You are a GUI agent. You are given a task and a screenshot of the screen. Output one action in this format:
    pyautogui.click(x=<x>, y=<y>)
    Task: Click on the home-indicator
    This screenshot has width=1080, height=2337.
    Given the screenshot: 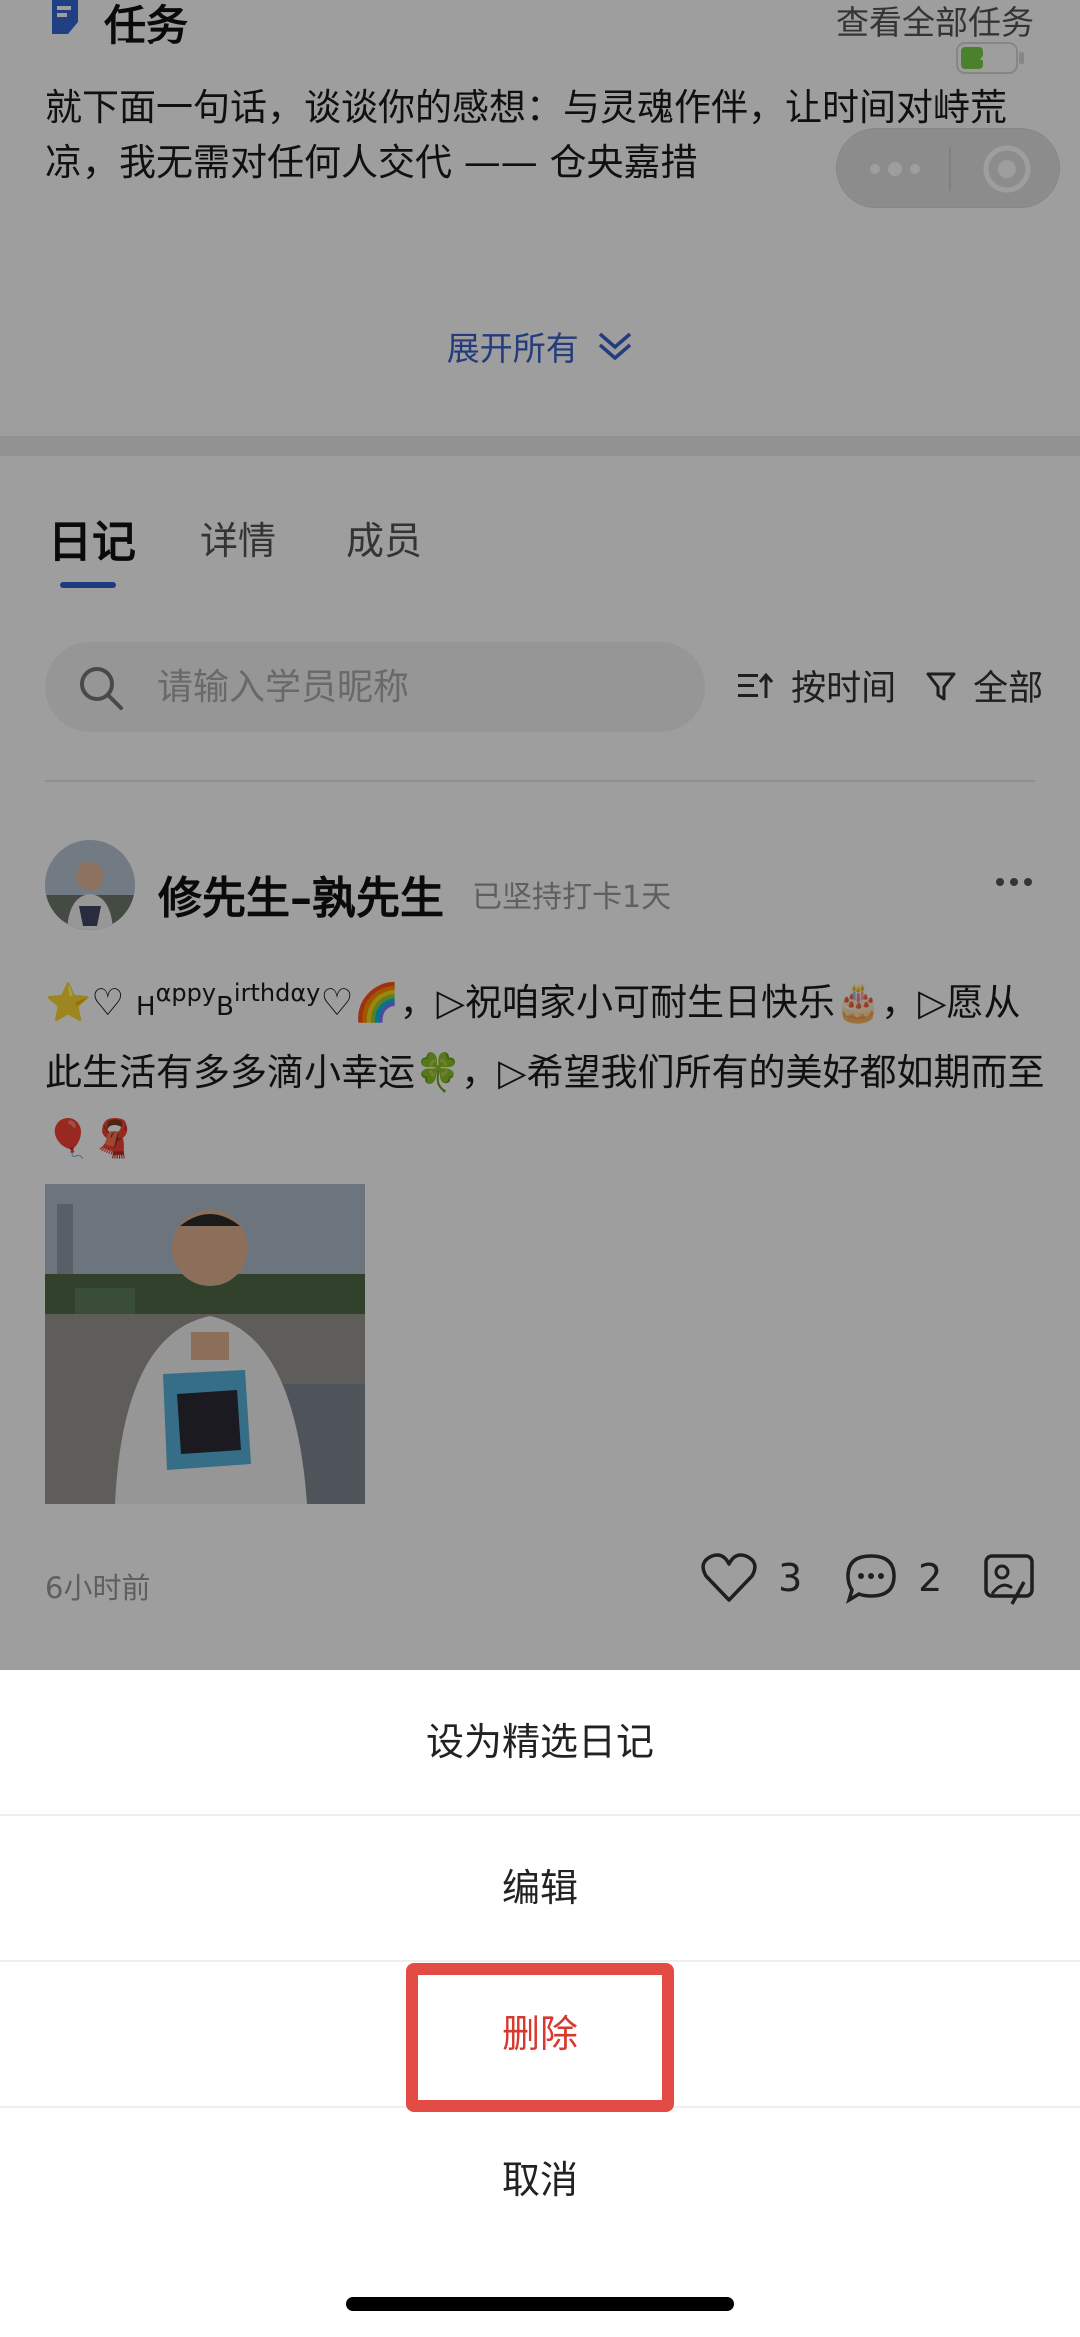 What is the action you would take?
    pyautogui.click(x=540, y=2304)
    